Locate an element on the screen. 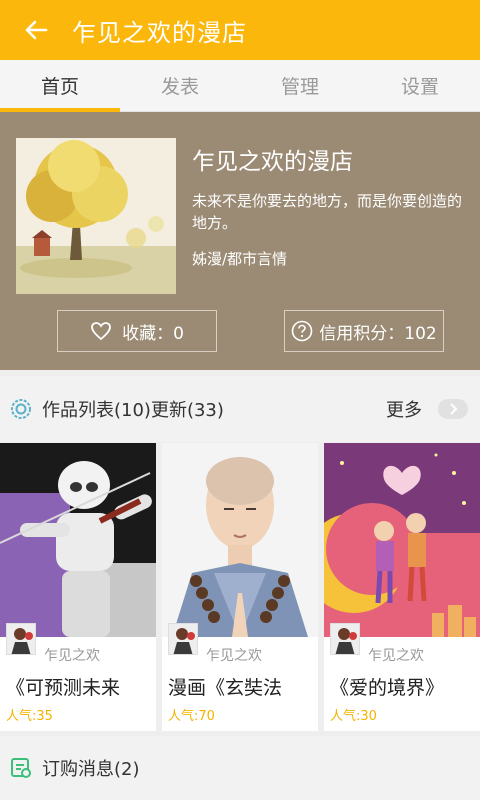  work-cover-monk is located at coordinates (240, 540).